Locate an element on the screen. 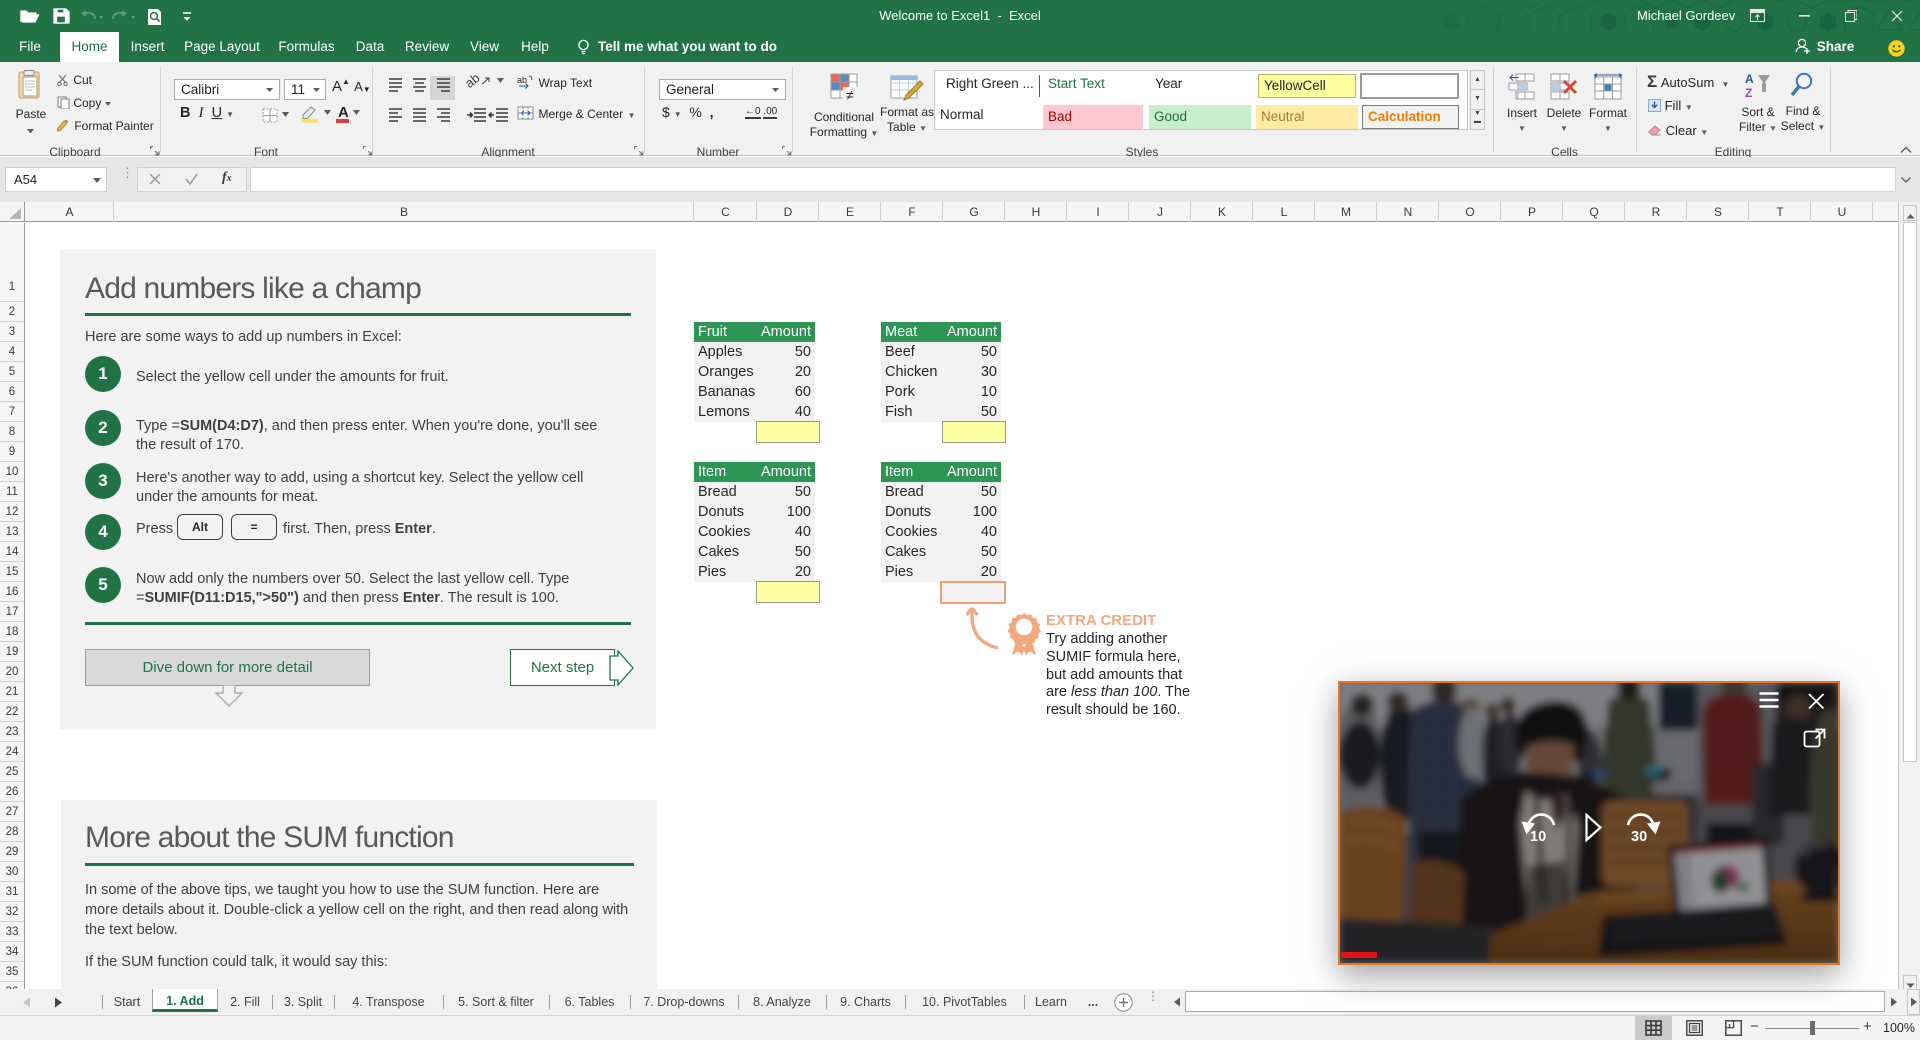 Image resolution: width=1920 pixels, height=1040 pixels. svg-text: 30 is located at coordinates (1639, 837).